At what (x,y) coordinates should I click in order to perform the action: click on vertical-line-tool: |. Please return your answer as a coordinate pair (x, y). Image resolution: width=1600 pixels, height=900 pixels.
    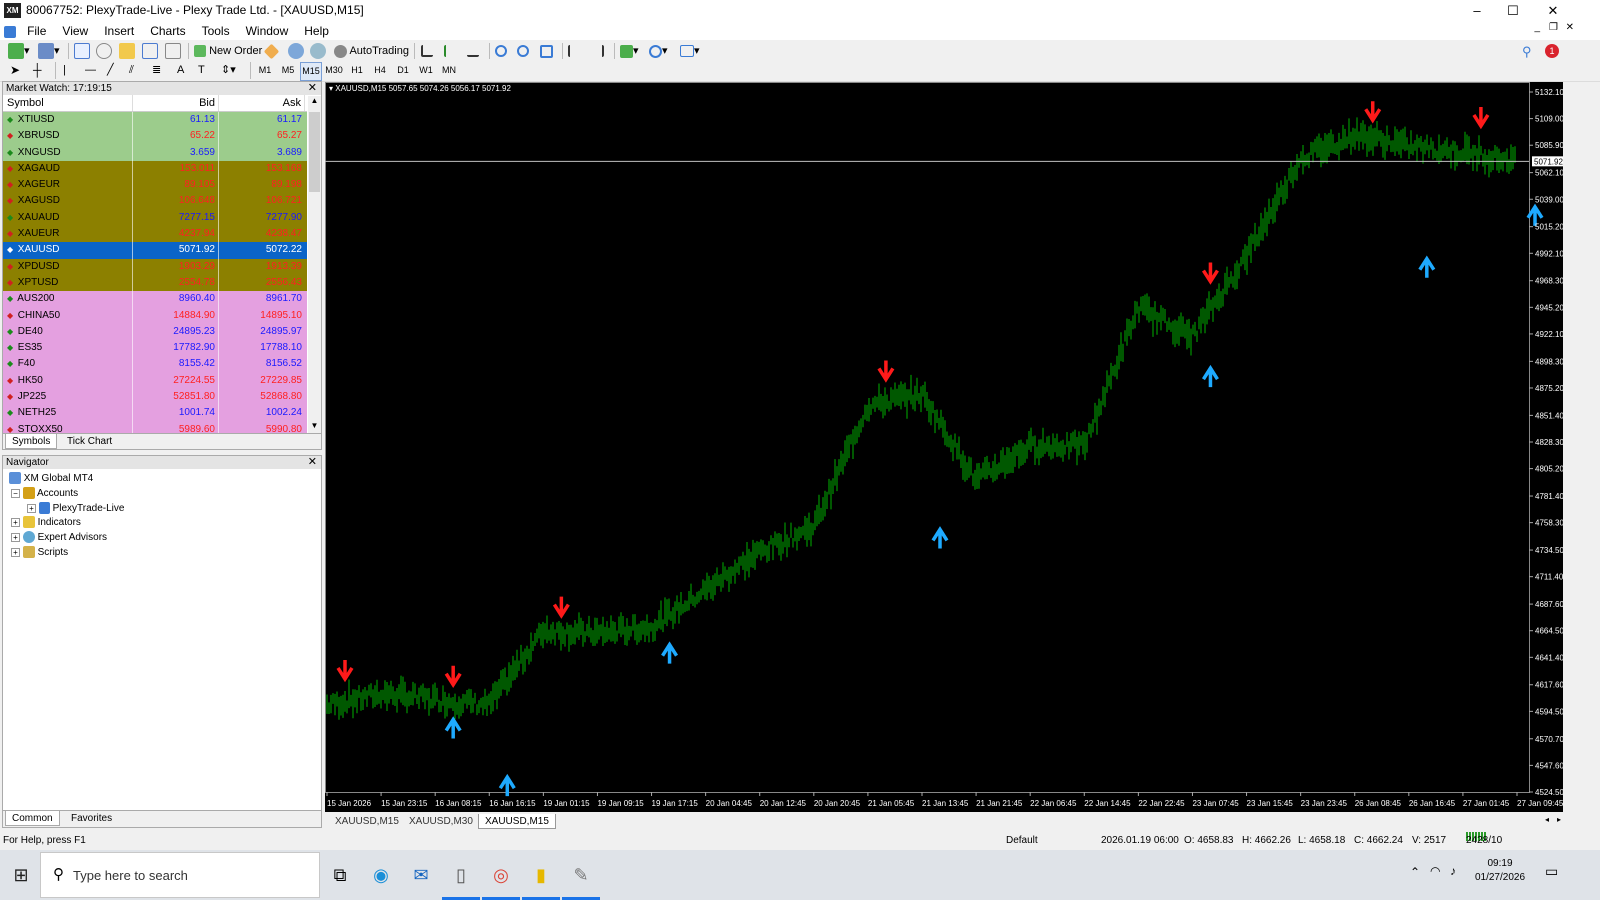
    Looking at the image, I should click on (64, 70).